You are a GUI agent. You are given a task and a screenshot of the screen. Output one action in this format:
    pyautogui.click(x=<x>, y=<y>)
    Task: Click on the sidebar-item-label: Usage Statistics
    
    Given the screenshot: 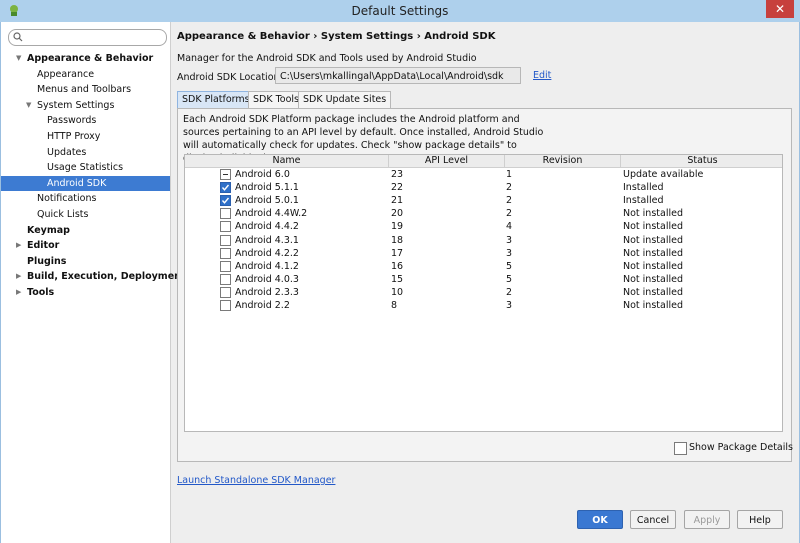 What is the action you would take?
    pyautogui.click(x=85, y=168)
    